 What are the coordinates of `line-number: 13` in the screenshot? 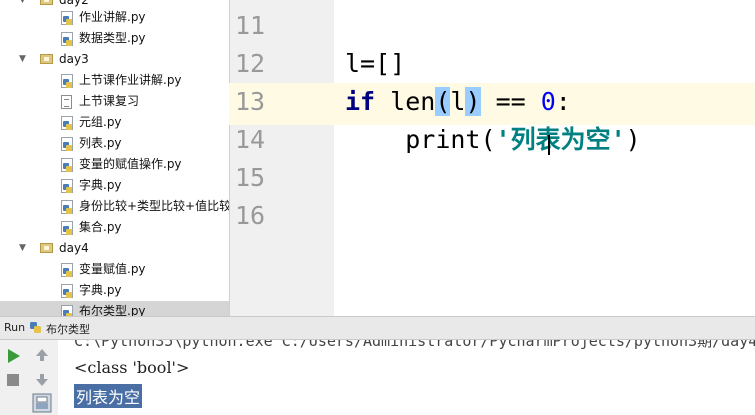 It's located at (250, 101).